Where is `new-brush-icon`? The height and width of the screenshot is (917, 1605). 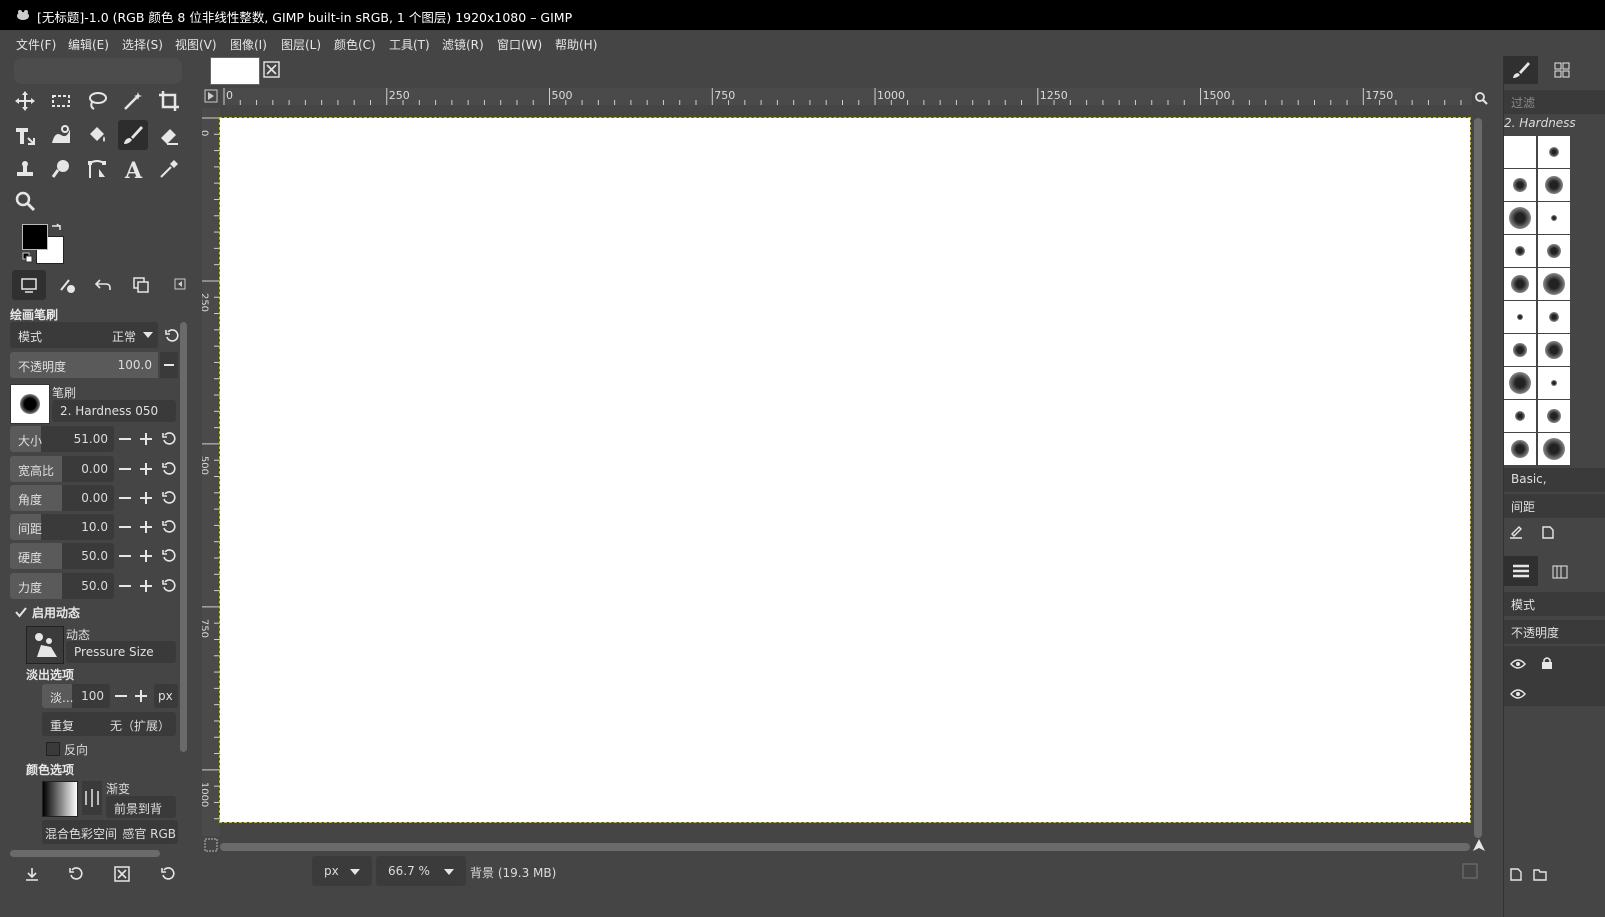
new-brush-icon is located at coordinates (1548, 532).